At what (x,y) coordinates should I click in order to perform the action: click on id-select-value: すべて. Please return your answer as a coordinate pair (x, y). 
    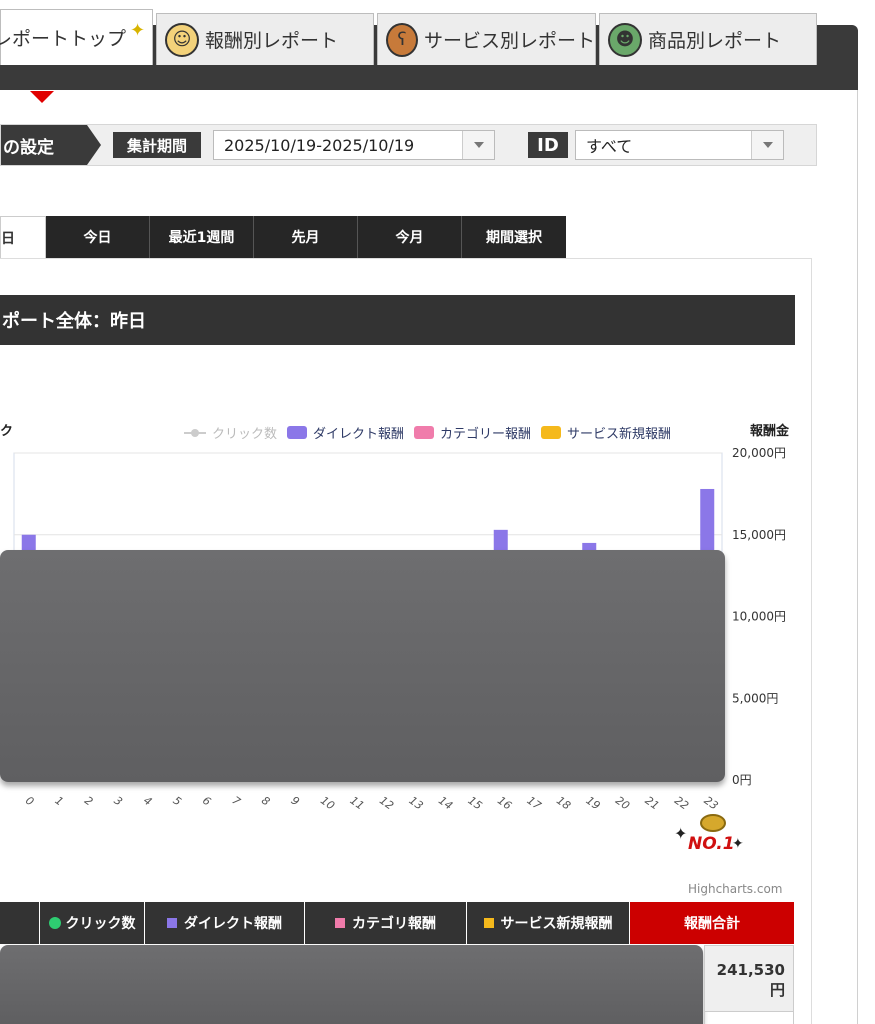
    Looking at the image, I should click on (609, 146).